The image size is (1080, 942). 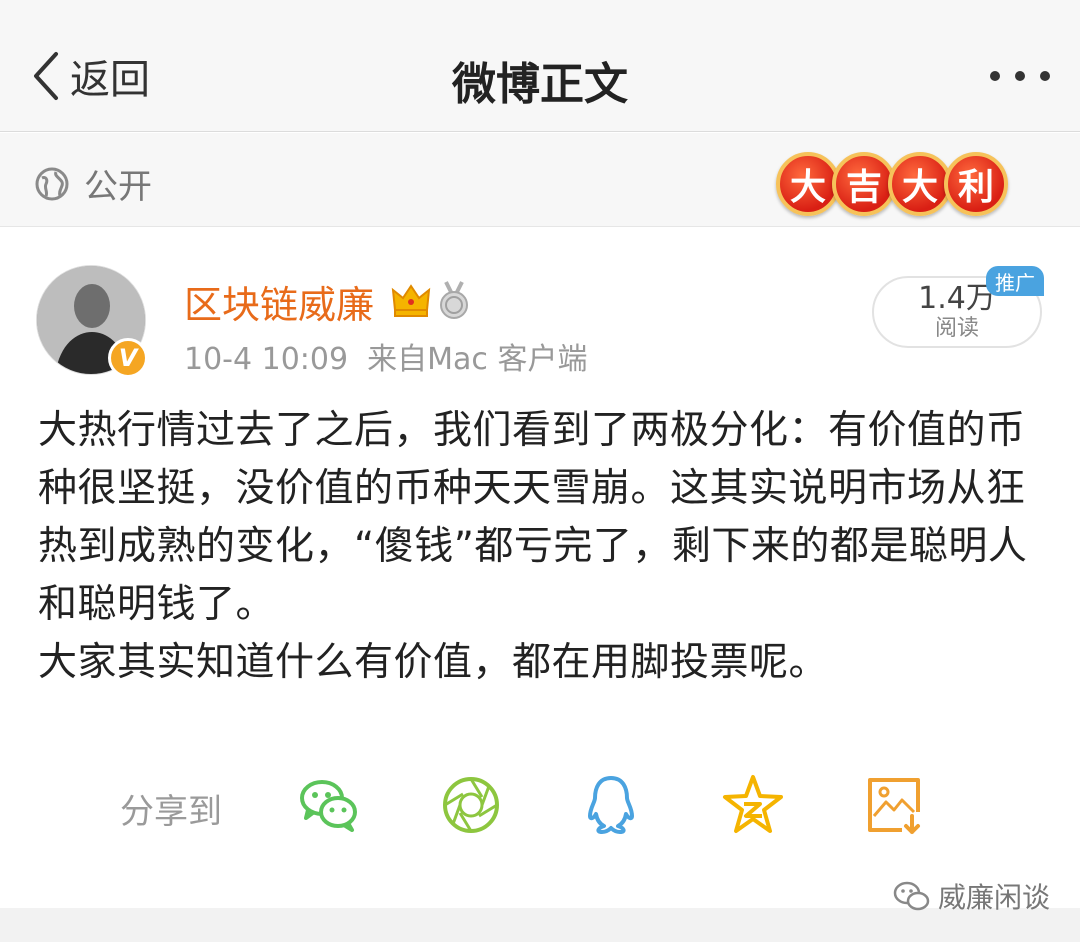 What do you see at coordinates (433, 662) in the screenshot?
I see `post-paragraph: 大家其实知道什么有价值，都在用脚投票呢。` at bounding box center [433, 662].